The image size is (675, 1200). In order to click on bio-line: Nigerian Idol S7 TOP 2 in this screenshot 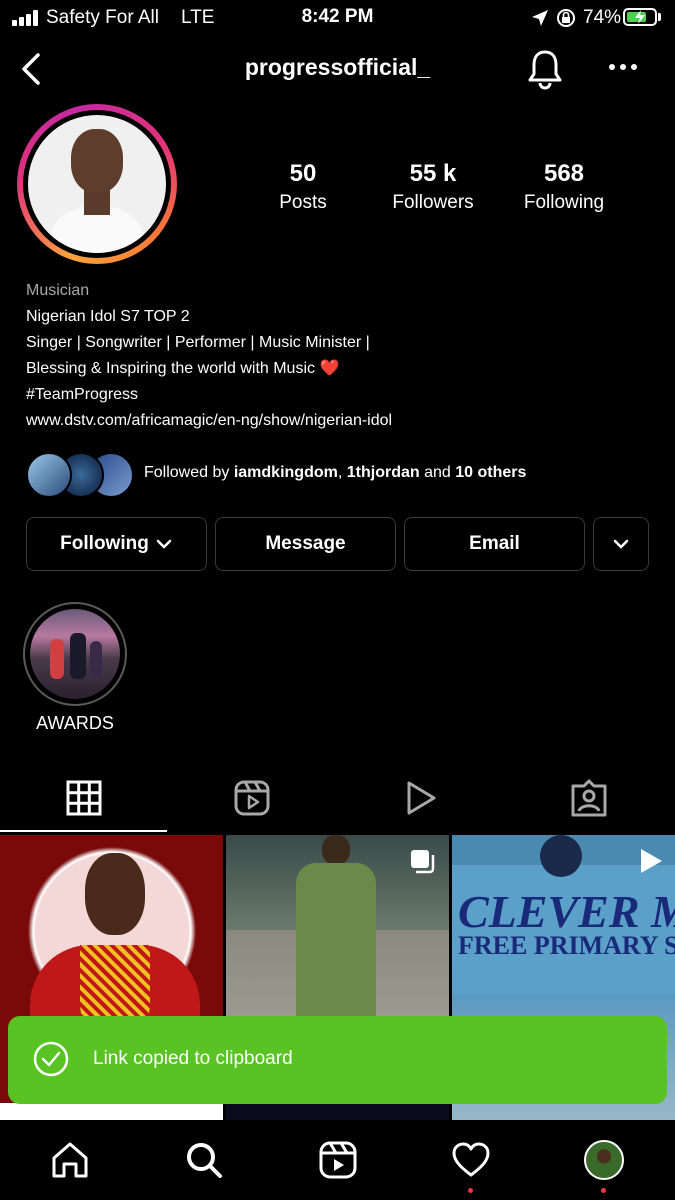, I will do `click(108, 316)`.